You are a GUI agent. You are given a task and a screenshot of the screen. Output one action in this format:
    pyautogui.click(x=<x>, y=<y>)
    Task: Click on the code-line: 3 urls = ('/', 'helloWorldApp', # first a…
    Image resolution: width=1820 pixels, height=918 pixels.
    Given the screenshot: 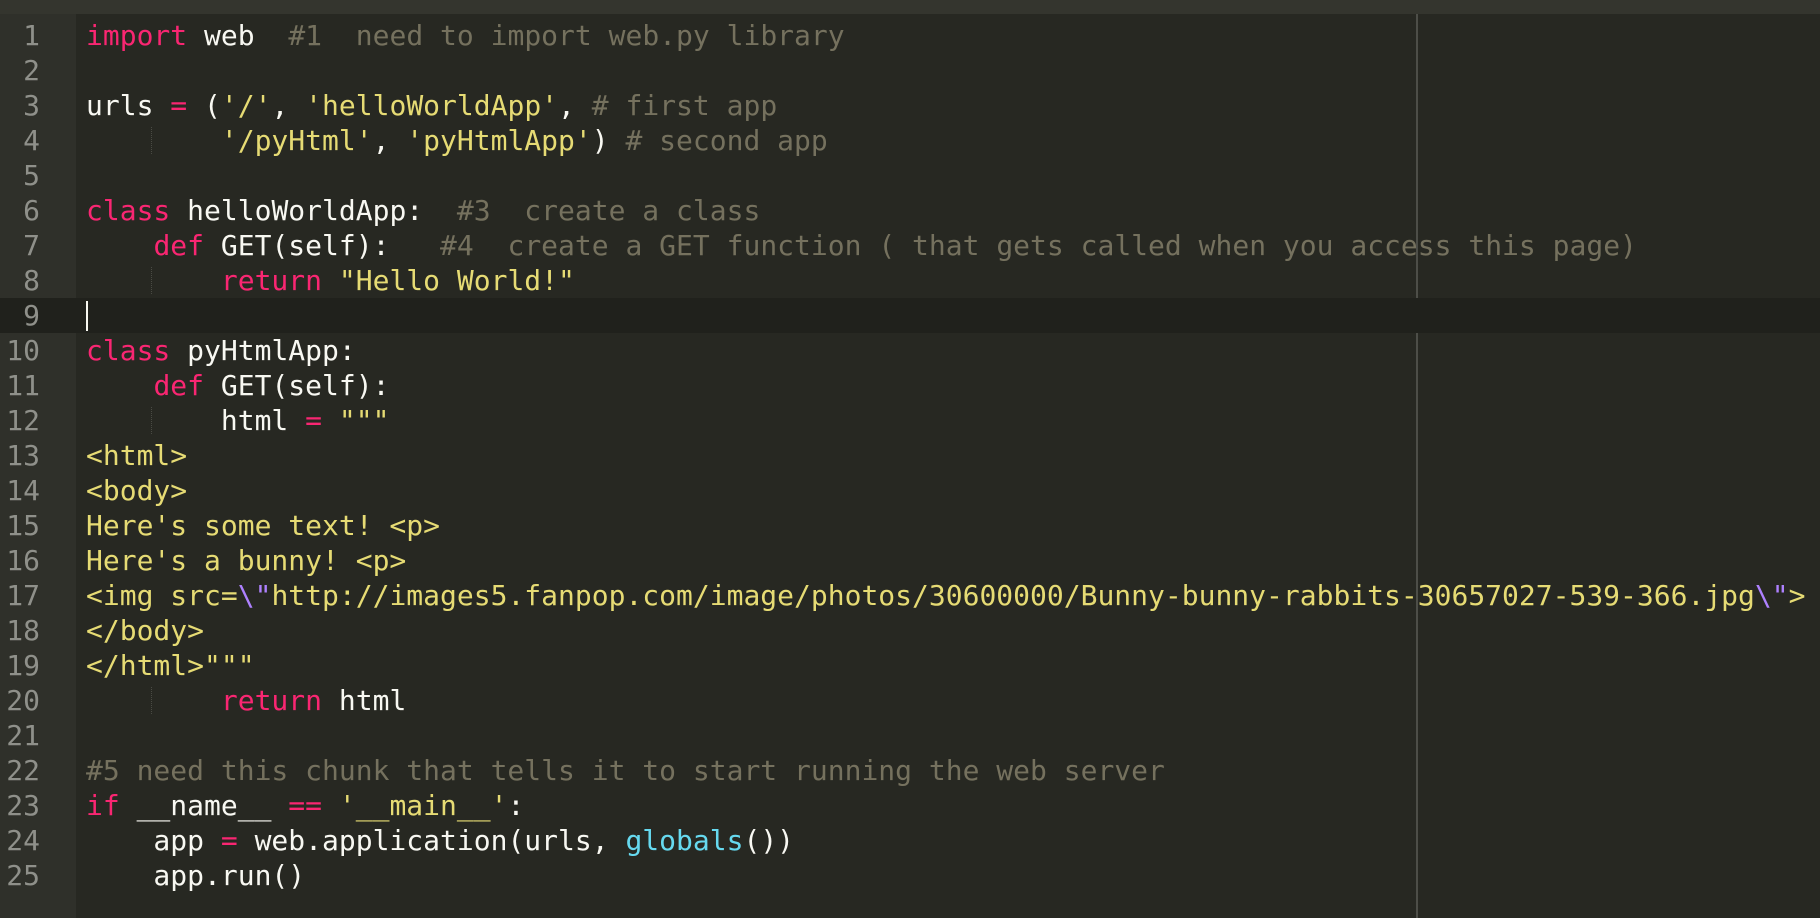 What is the action you would take?
    pyautogui.click(x=910, y=105)
    